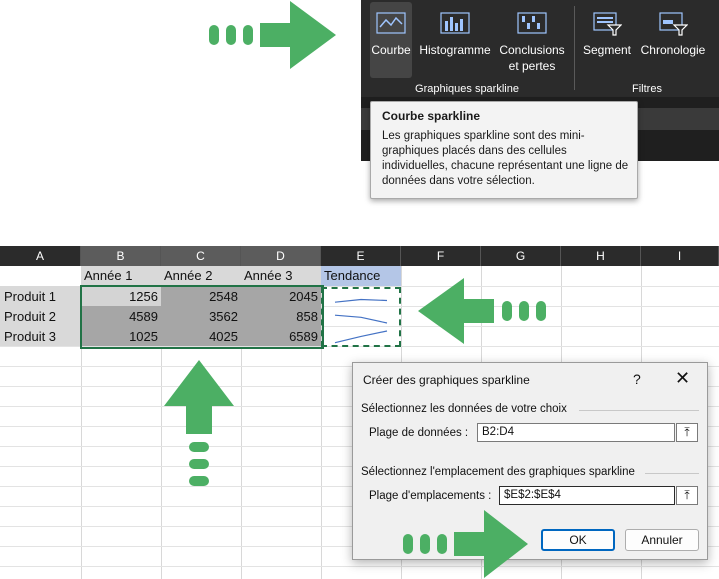 Image resolution: width=719 pixels, height=579 pixels. Describe the element at coordinates (199, 424) in the screenshot. I see `arrow-up-icon` at that location.